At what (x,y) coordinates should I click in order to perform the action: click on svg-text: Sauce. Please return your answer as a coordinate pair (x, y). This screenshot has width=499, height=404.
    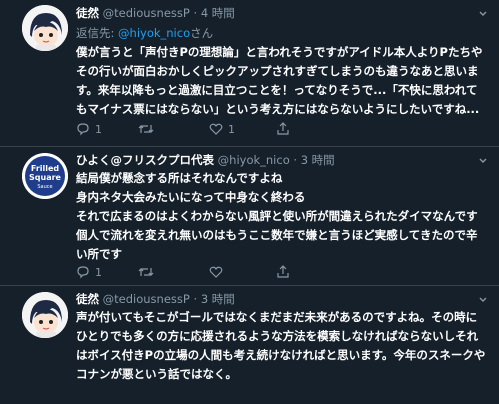
    Looking at the image, I should click on (44, 187).